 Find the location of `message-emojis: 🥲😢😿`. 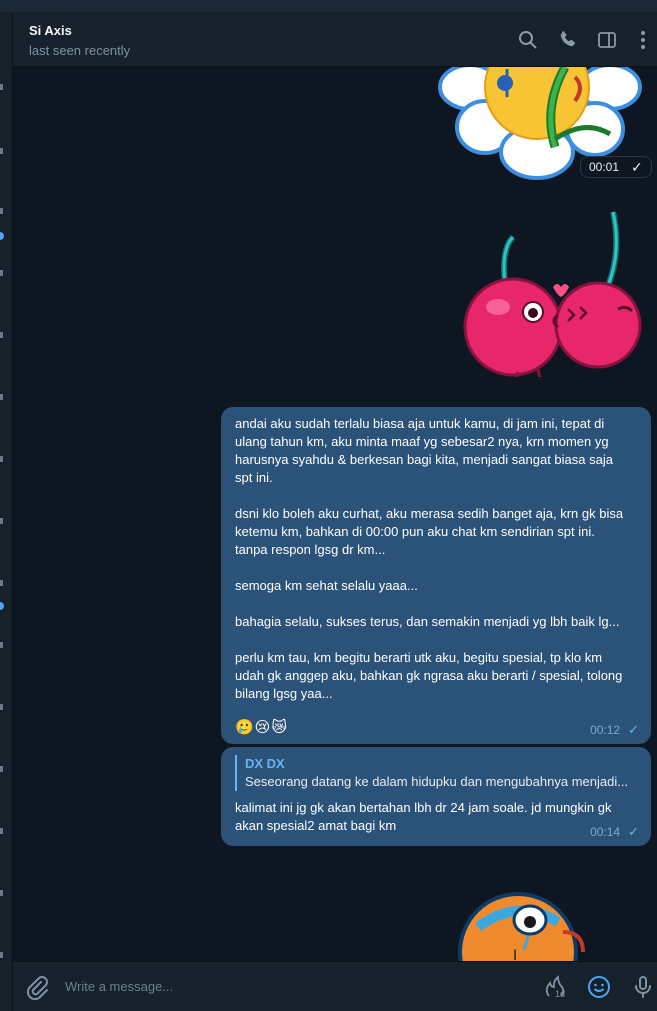

message-emojis: 🥲😢😿 is located at coordinates (261, 727).